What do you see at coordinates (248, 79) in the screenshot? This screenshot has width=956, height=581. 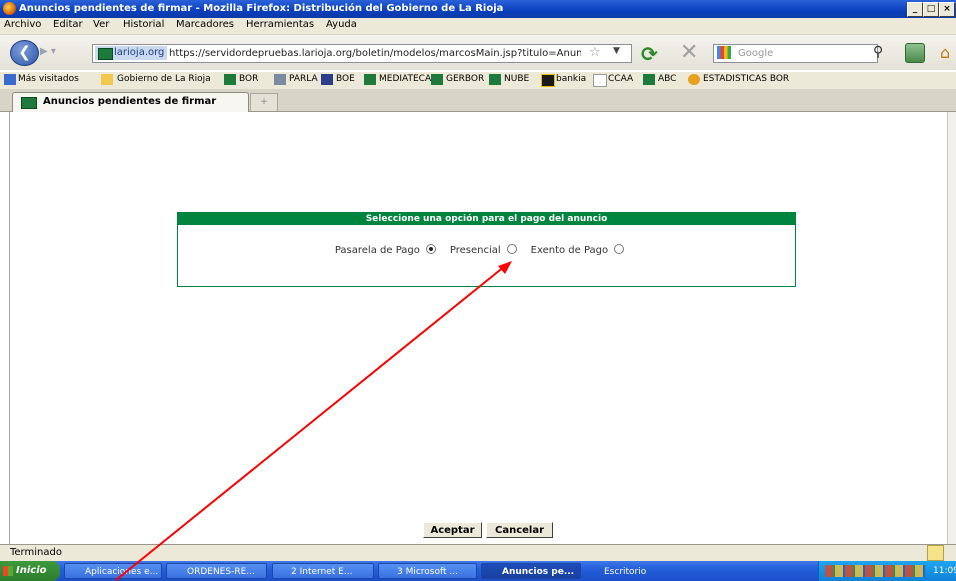 I see `bookmark-bor: BOR` at bounding box center [248, 79].